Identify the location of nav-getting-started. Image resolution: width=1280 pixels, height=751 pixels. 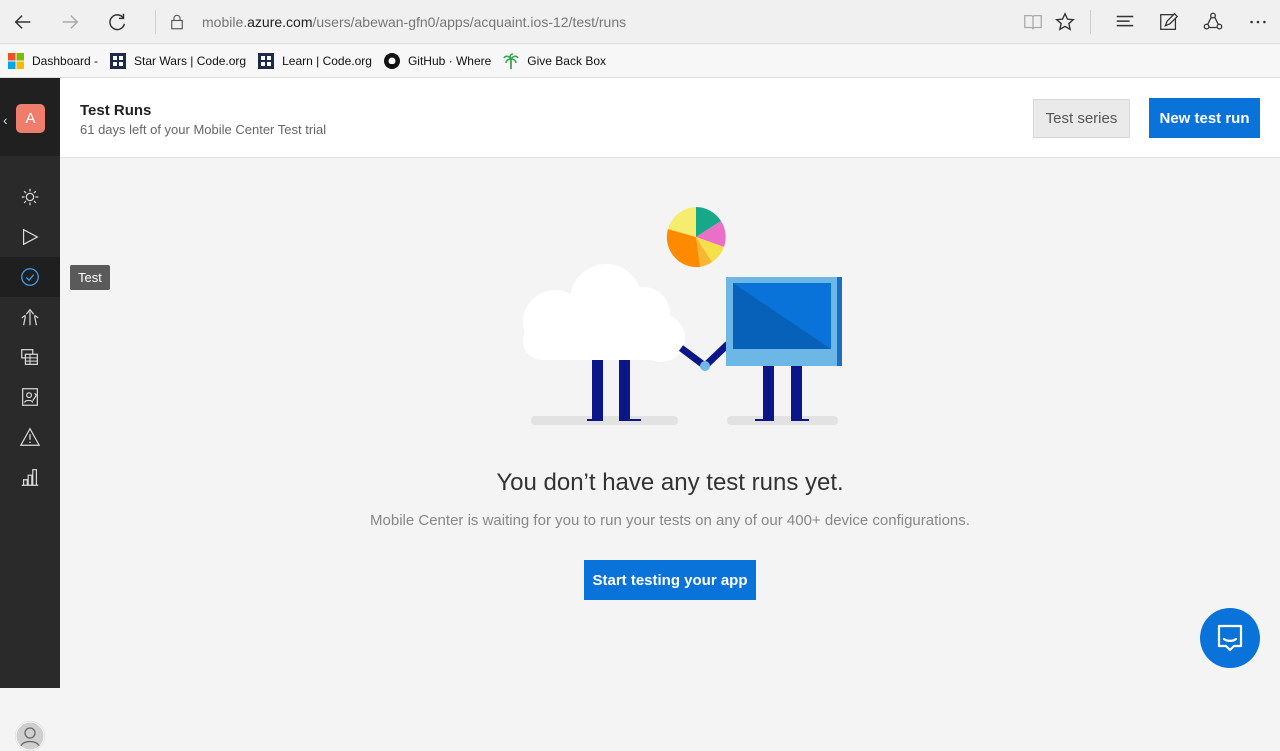
(30, 197).